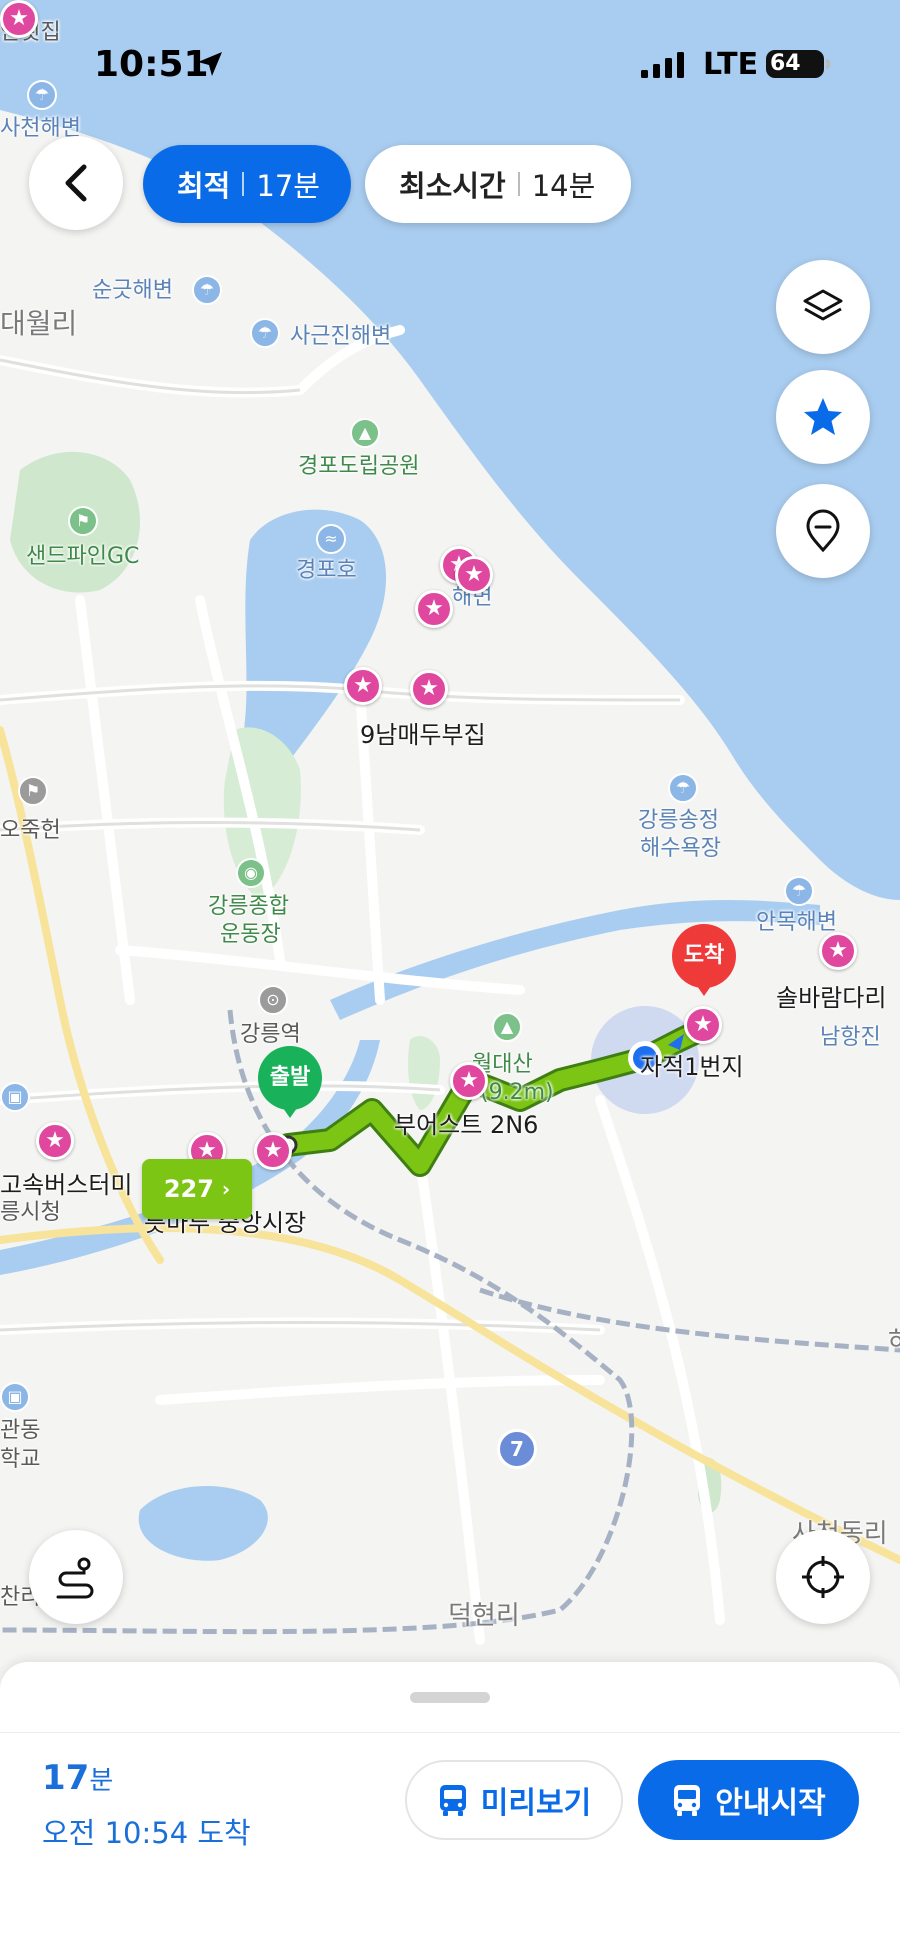 The height and width of the screenshot is (1951, 900). What do you see at coordinates (678, 820) in the screenshot?
I see `map-label: 강릉송정` at bounding box center [678, 820].